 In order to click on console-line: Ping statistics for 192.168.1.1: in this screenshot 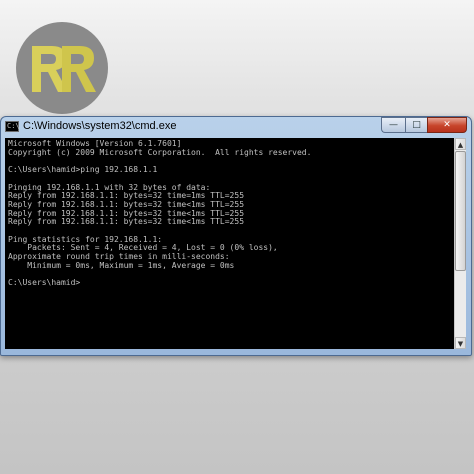, I will do `click(85, 239)`.